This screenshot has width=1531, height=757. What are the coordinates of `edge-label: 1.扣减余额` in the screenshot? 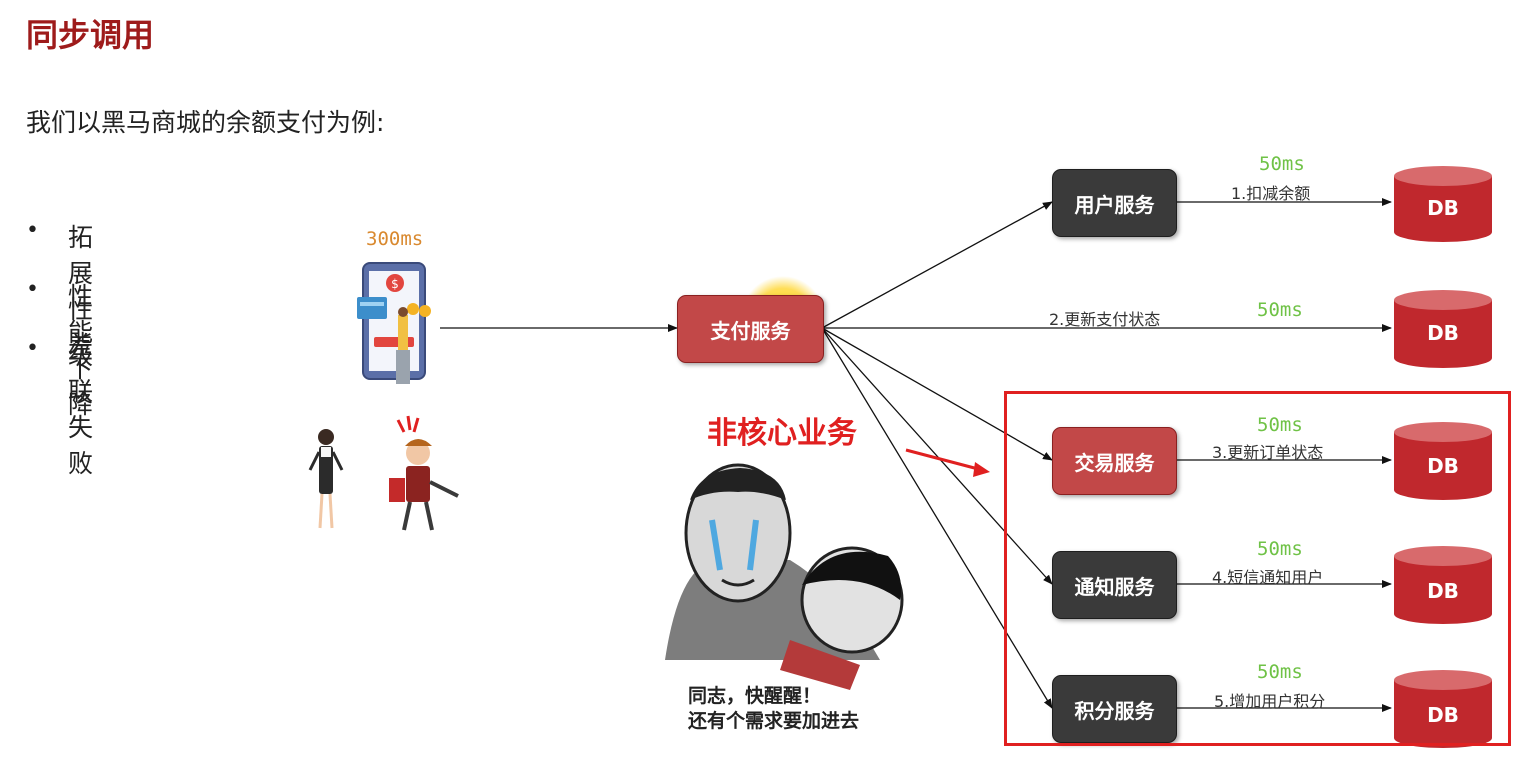 It's located at (1271, 193).